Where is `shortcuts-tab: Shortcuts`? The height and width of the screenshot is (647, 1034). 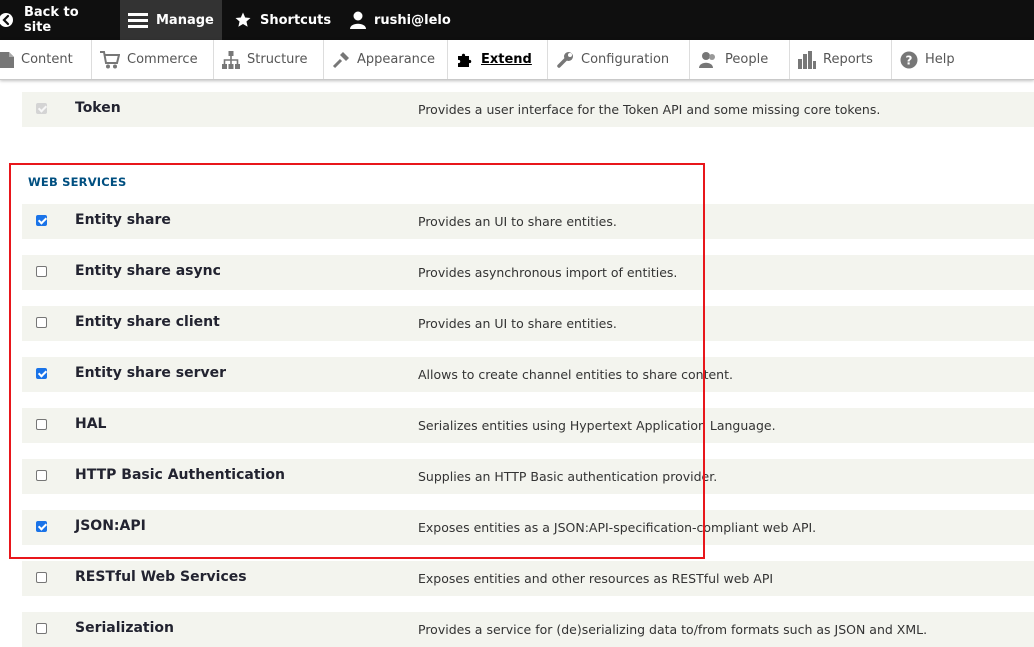 shortcuts-tab: Shortcuts is located at coordinates (277, 20).